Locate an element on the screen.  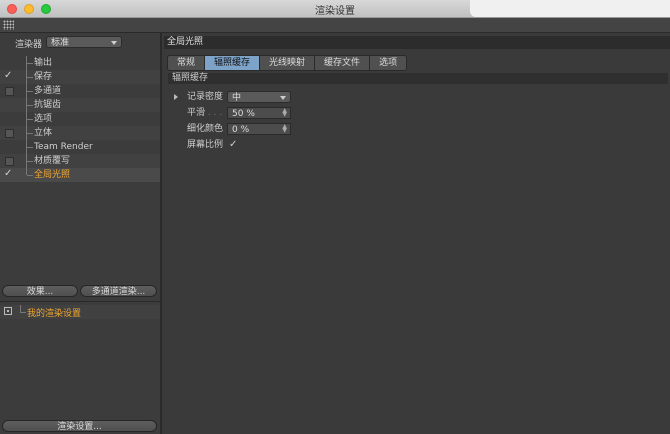
grip-icon is located at coordinates (8, 25).